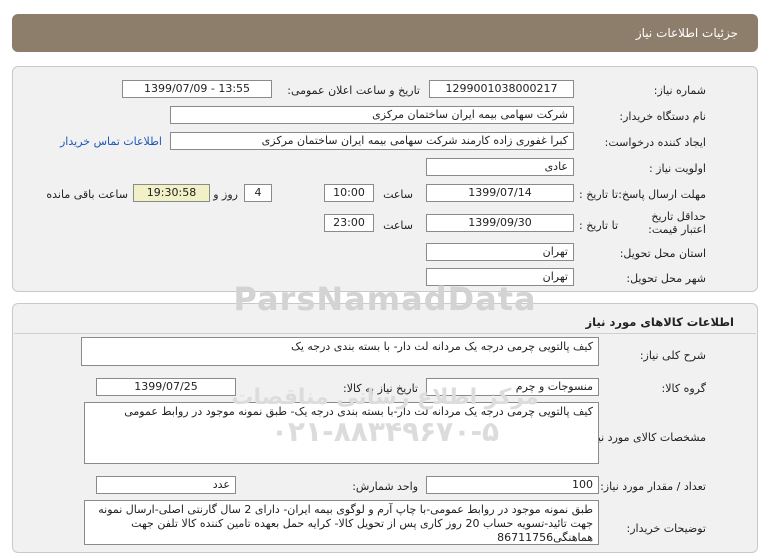  I want to click on goods-section-divider, so click(385, 333).